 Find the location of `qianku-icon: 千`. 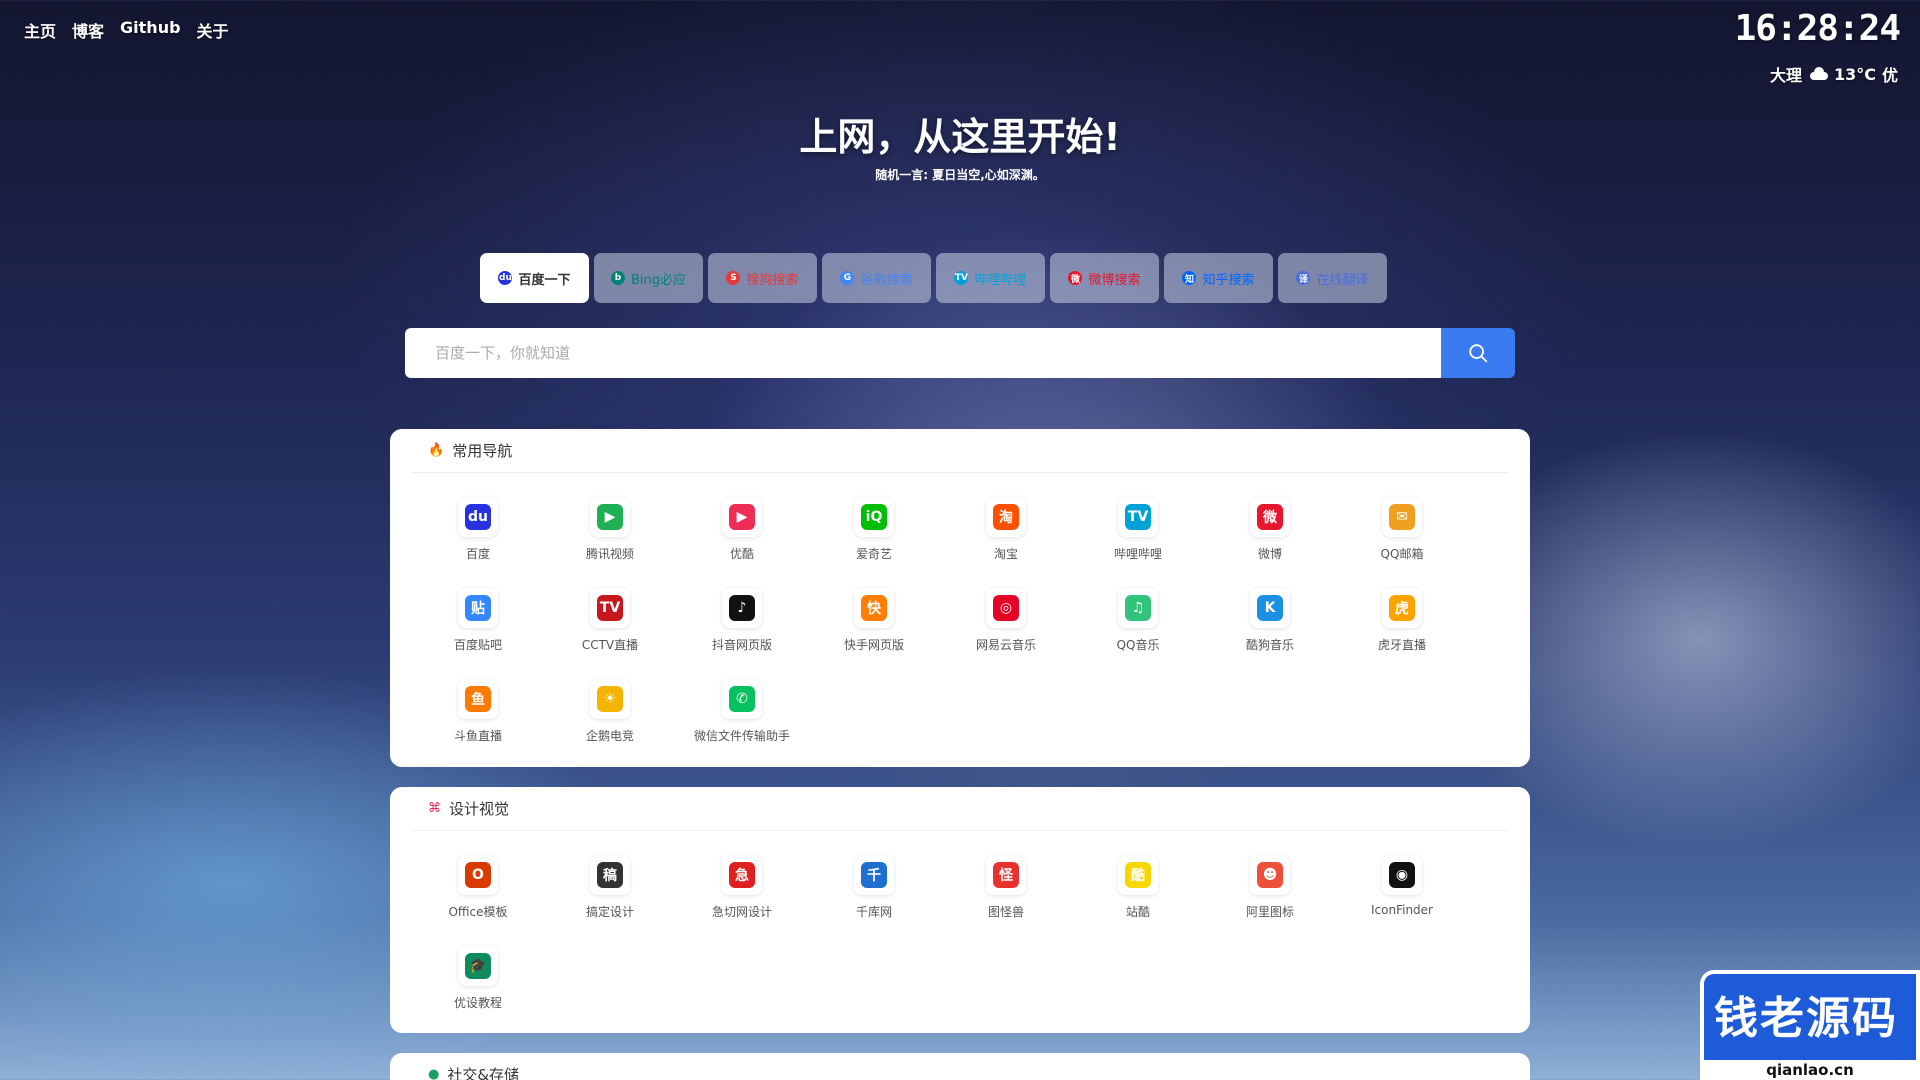

qianku-icon: 千 is located at coordinates (874, 875).